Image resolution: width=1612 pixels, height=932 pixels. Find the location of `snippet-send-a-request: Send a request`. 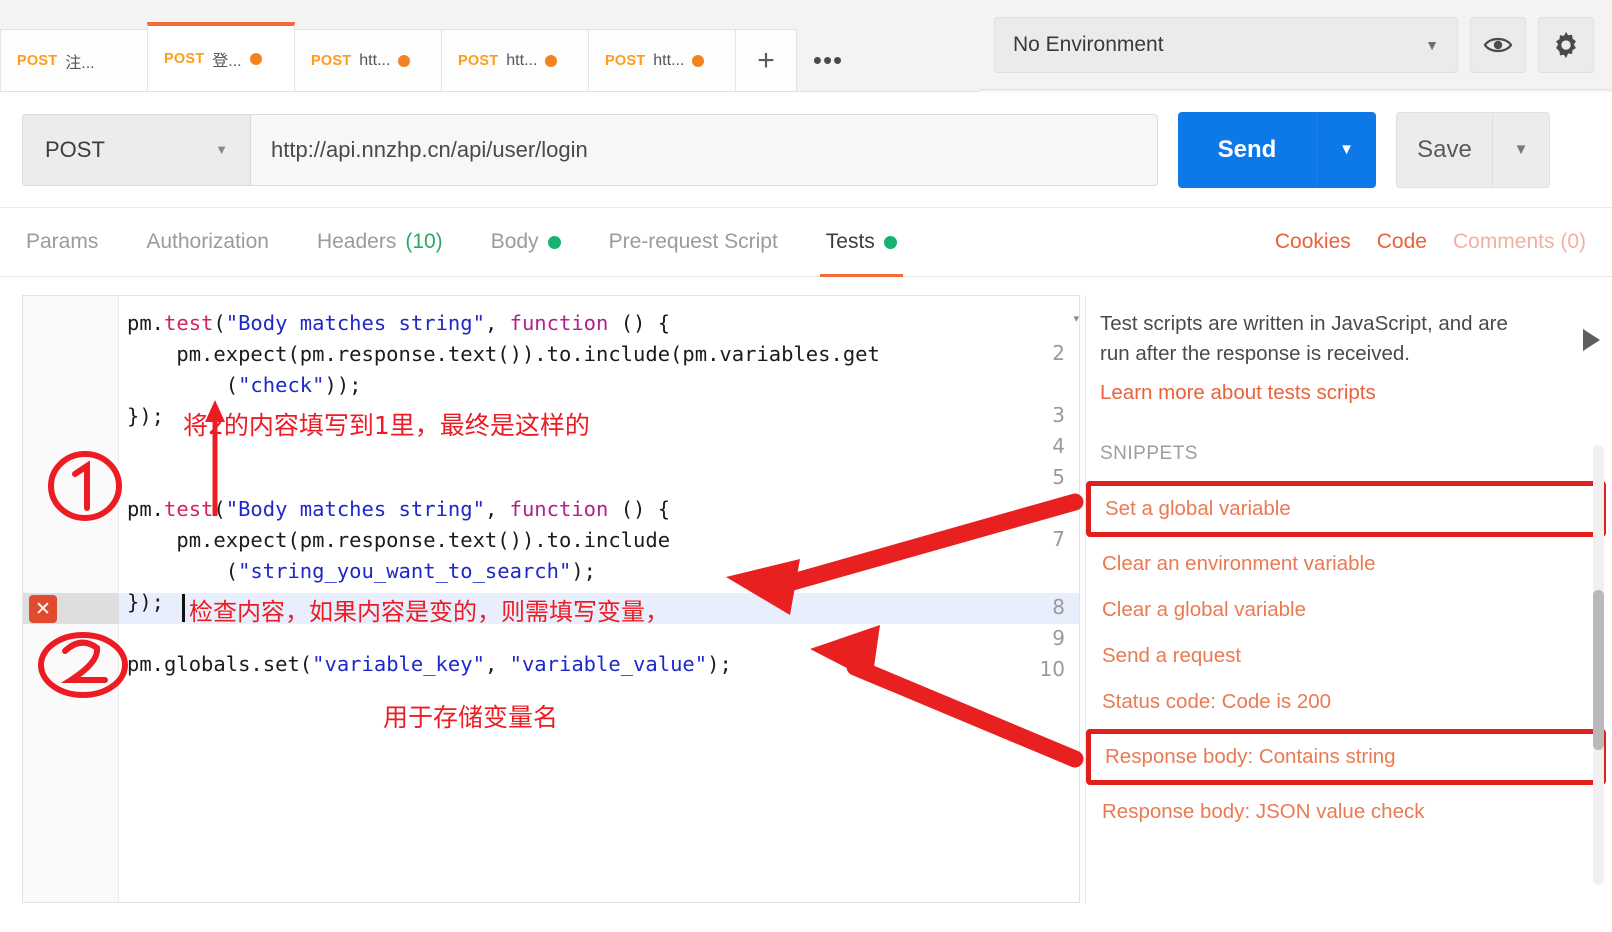

snippet-send-a-request: Send a request is located at coordinates (1346, 656).